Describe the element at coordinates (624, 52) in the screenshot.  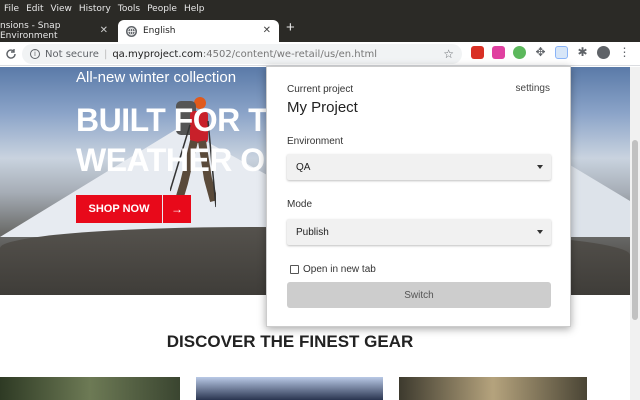
I see `more-menu-icon: ⋮` at that location.